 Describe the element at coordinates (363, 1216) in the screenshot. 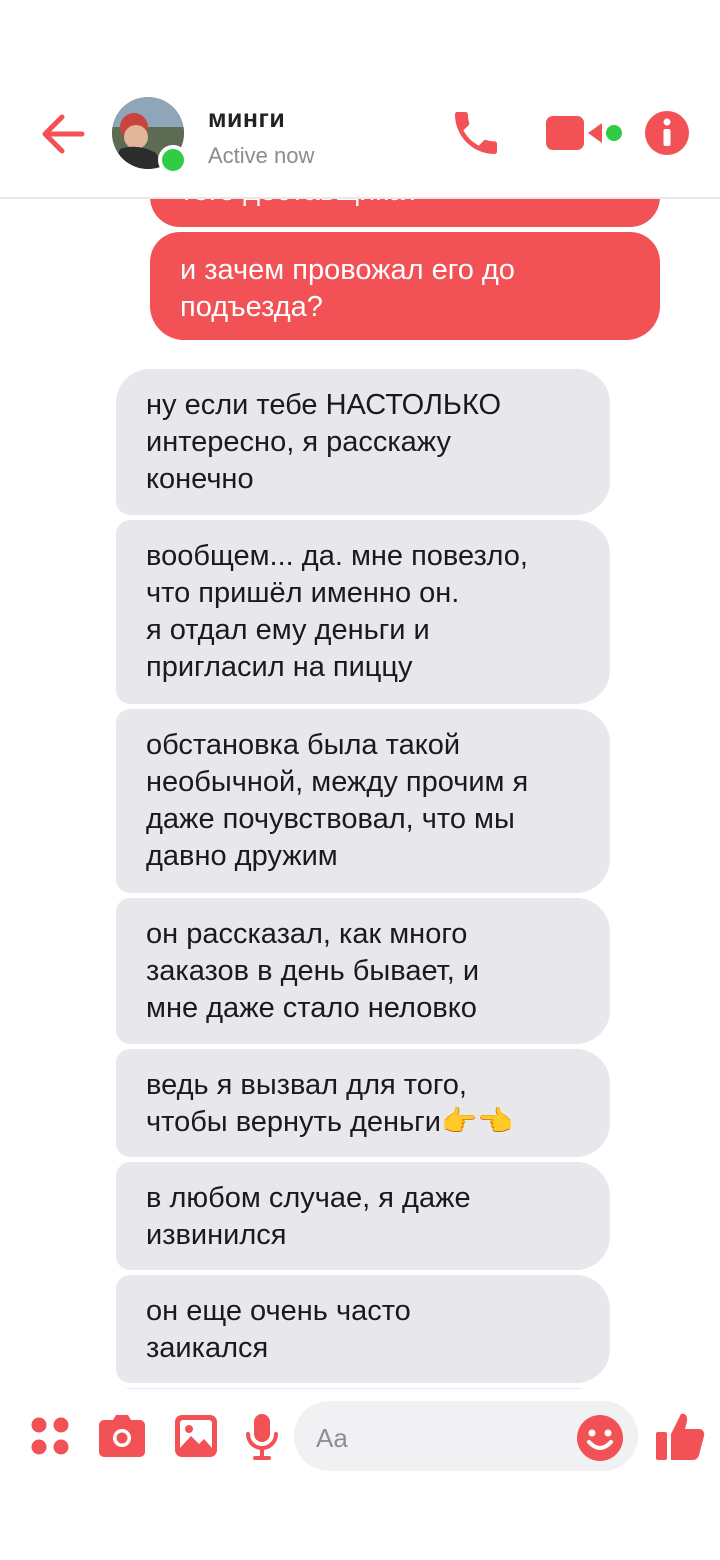

I see `incoming-message: в любом случае, я даже извинился` at that location.